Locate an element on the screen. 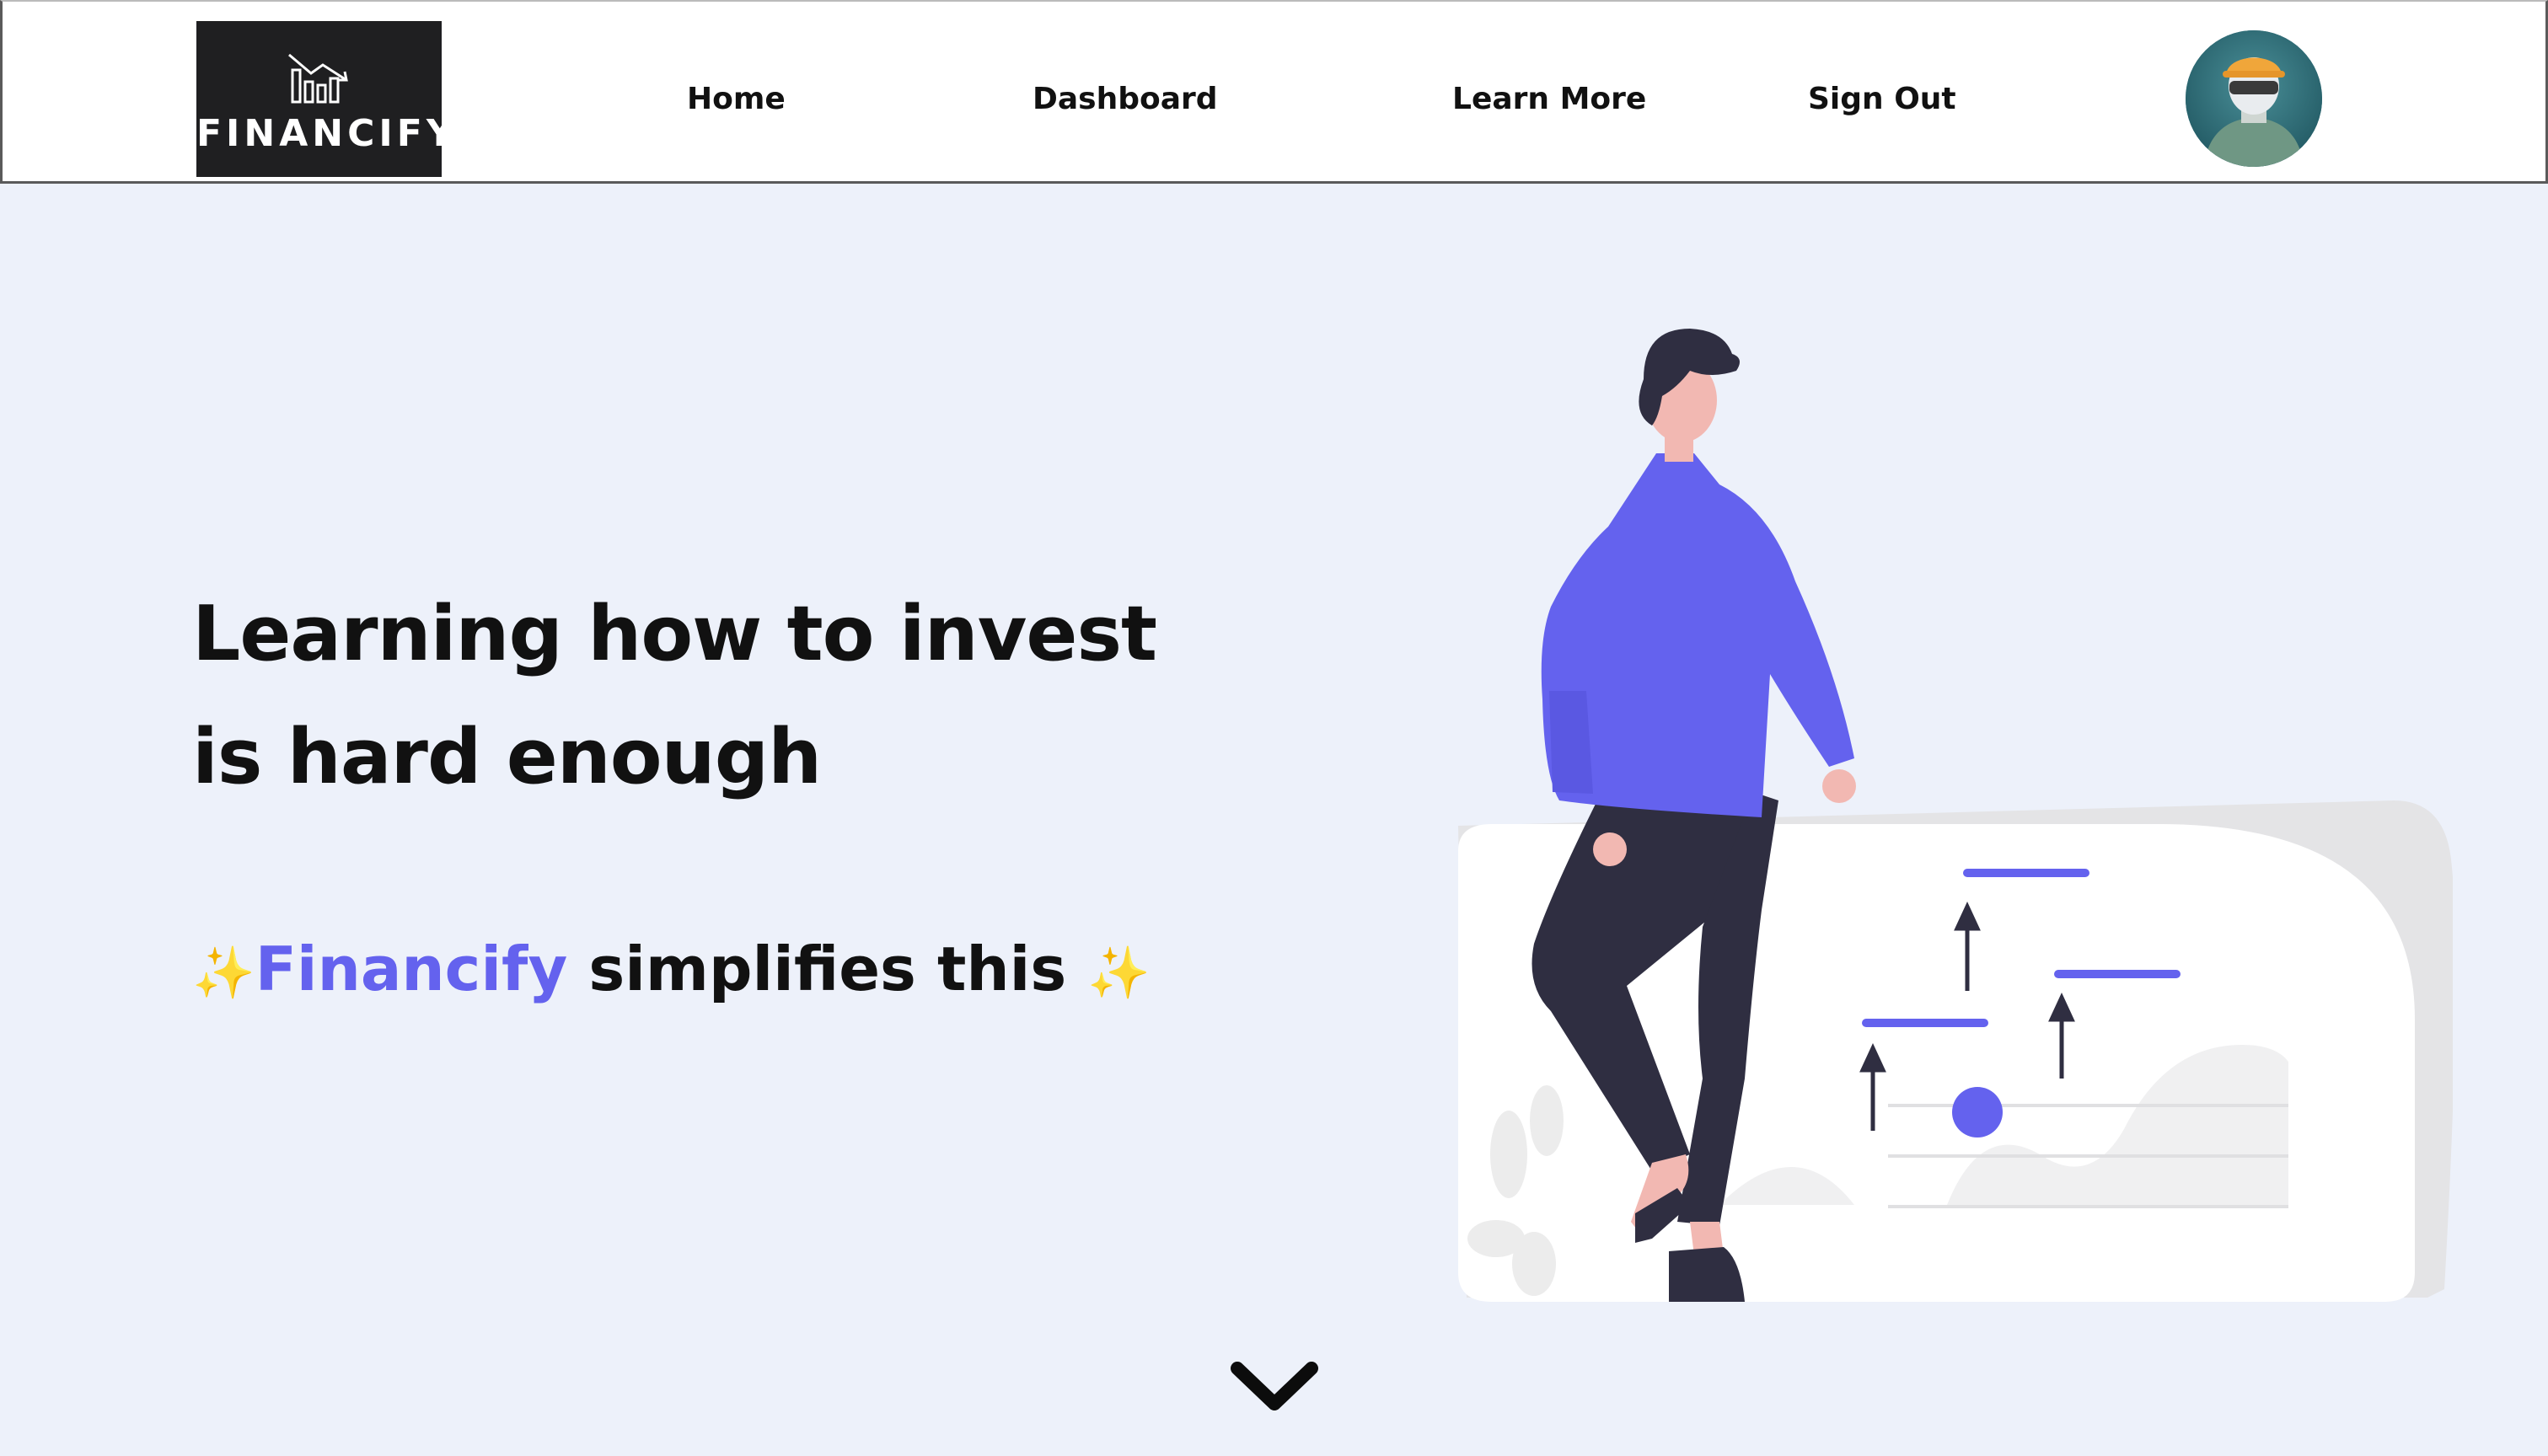 This screenshot has height=1456, width=2548. hero-headline-line1: Learning how to invest is located at coordinates (674, 634).